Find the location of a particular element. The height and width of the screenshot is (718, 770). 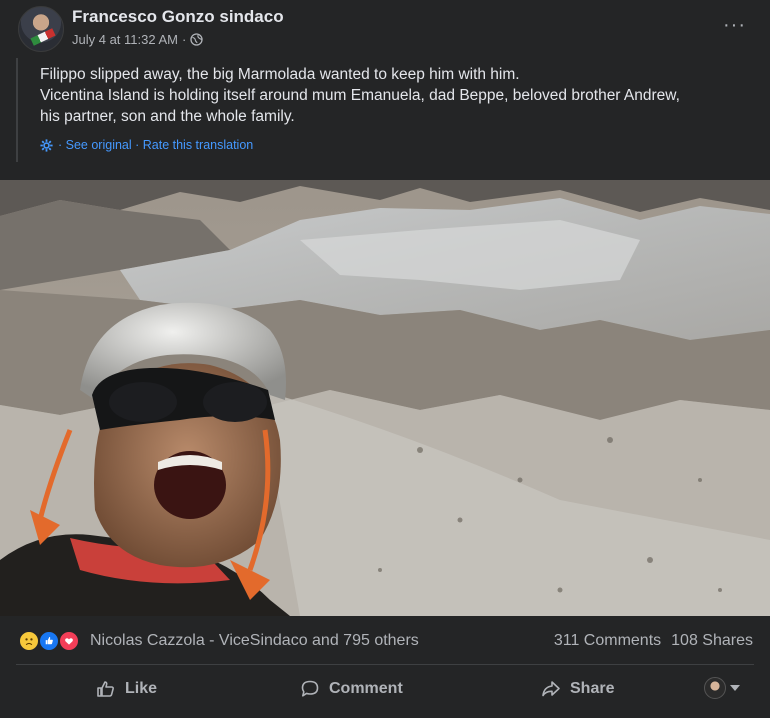

post-date: July 4 at 11:32 AM is located at coordinates (125, 39).